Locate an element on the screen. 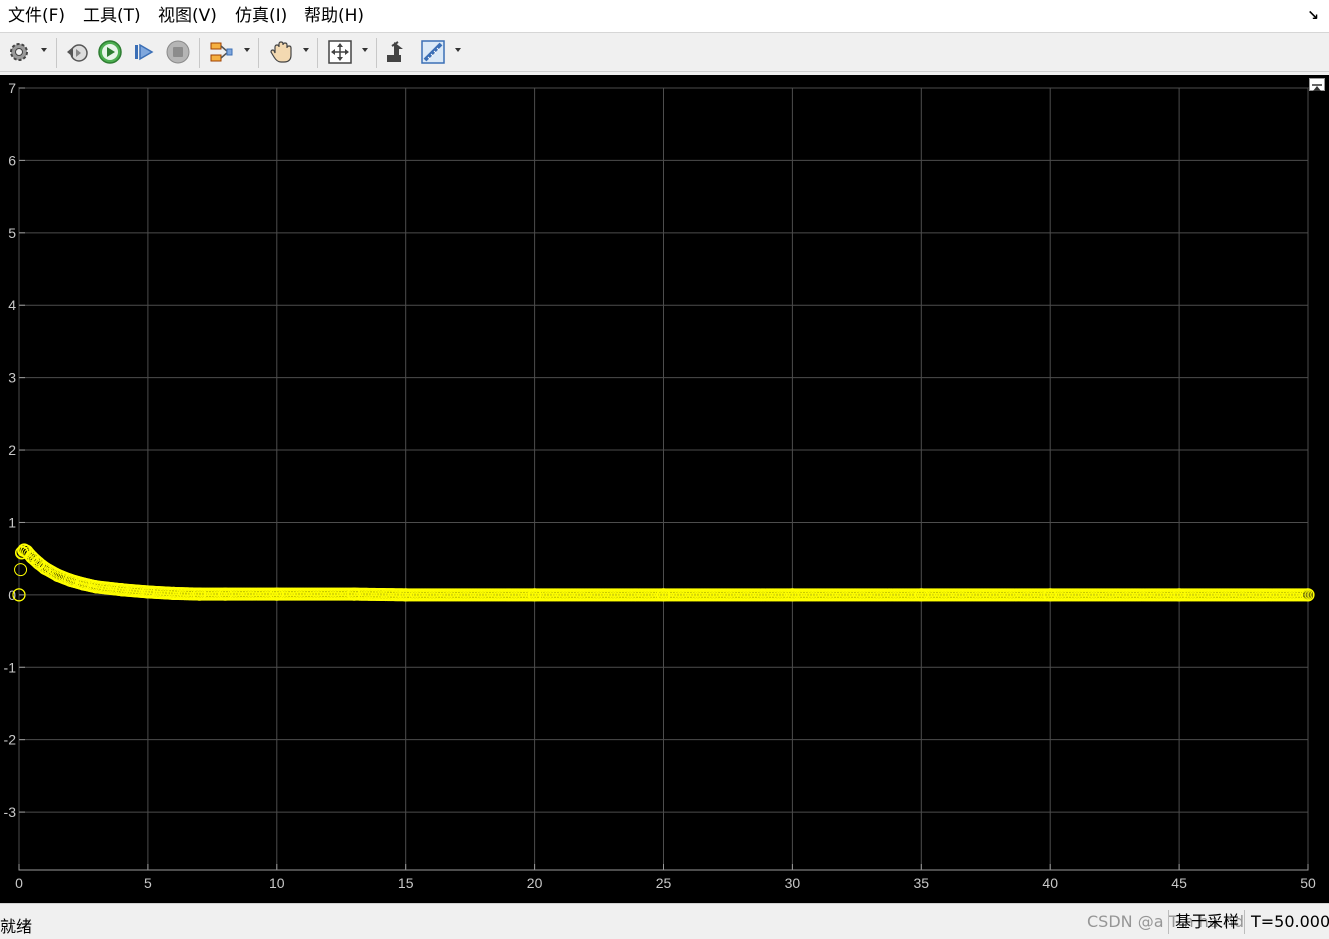 The image size is (1329, 939). x-tick-label: 45 is located at coordinates (1179, 883).